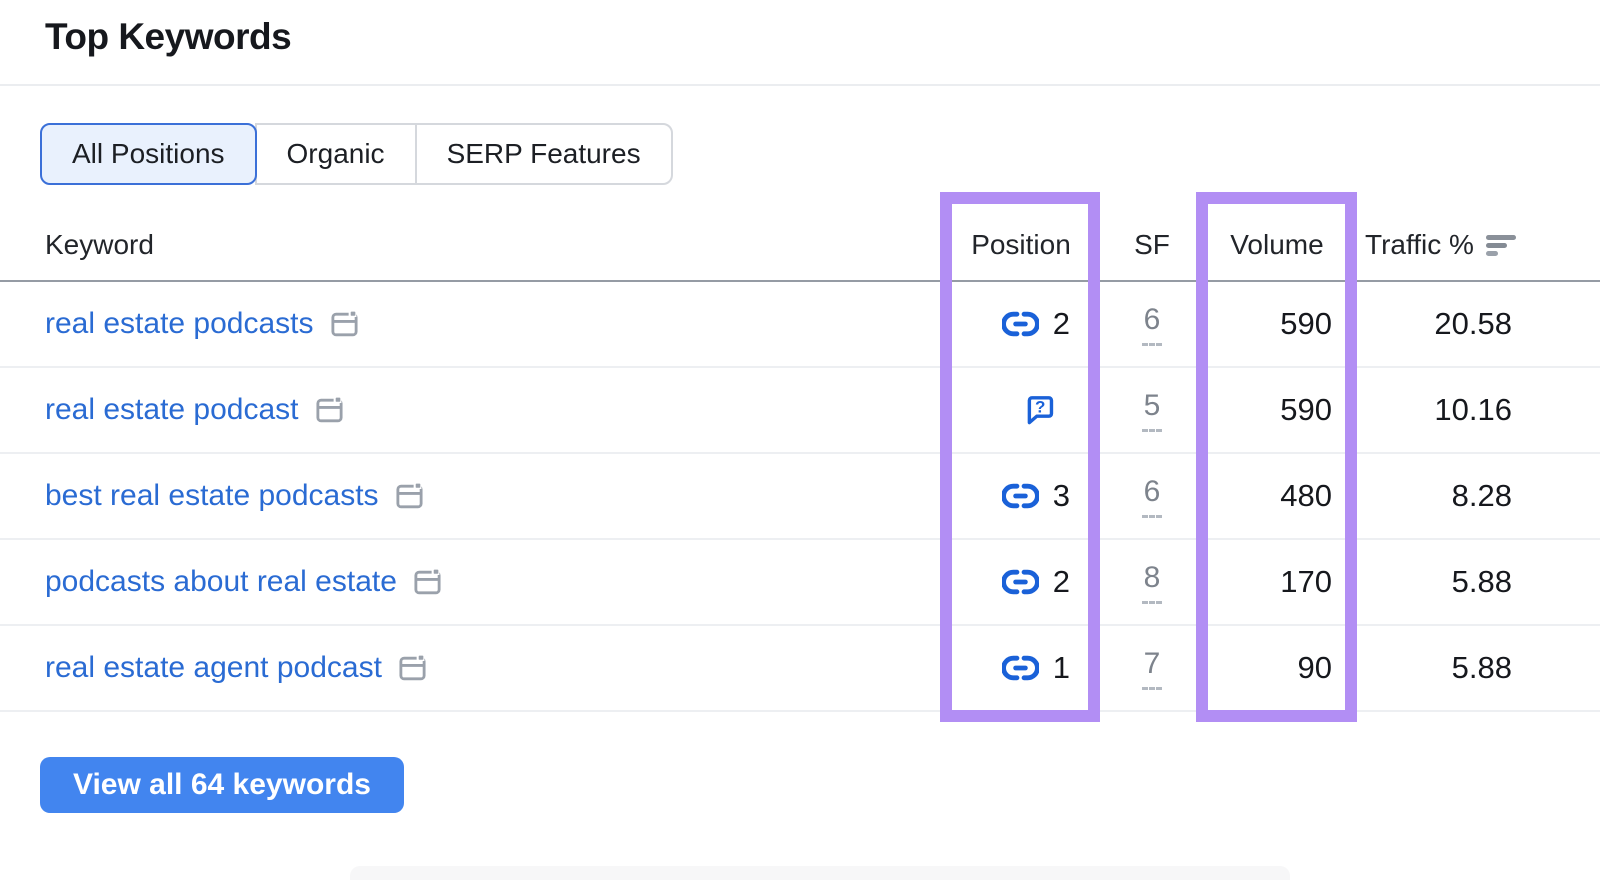 This screenshot has width=1600, height=880. I want to click on sf-value: 5, so click(1152, 410).